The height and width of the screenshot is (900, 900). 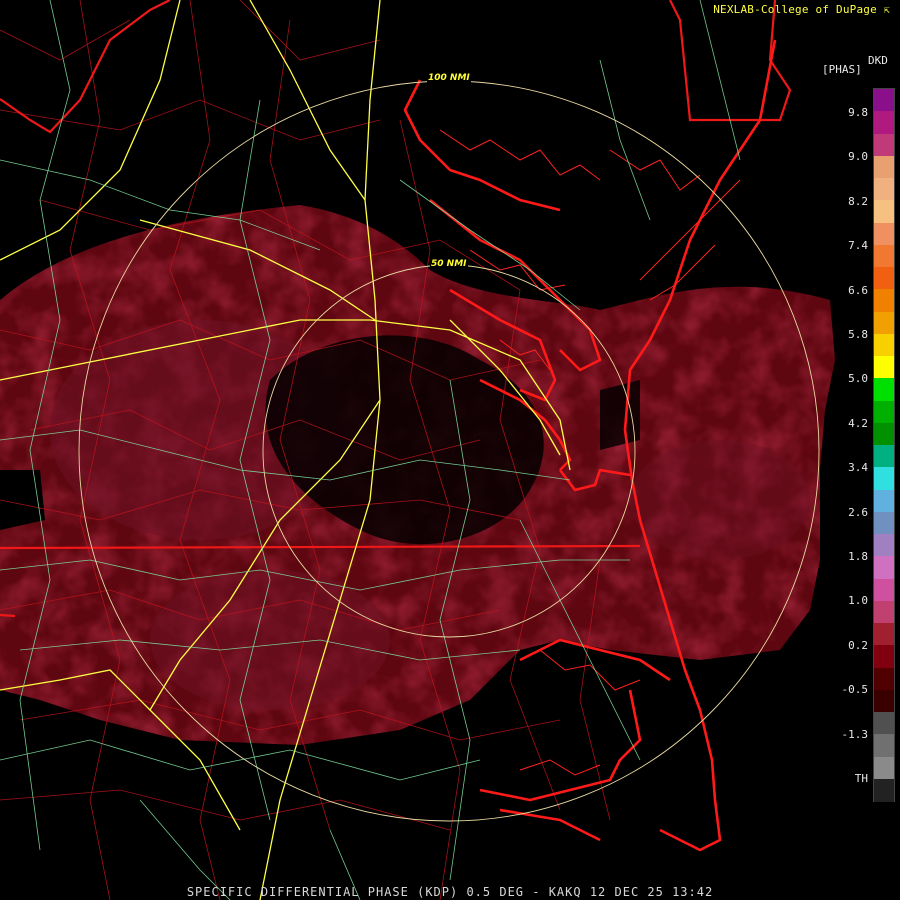 I want to click on color-scale-label: 7.4, so click(x=858, y=246).